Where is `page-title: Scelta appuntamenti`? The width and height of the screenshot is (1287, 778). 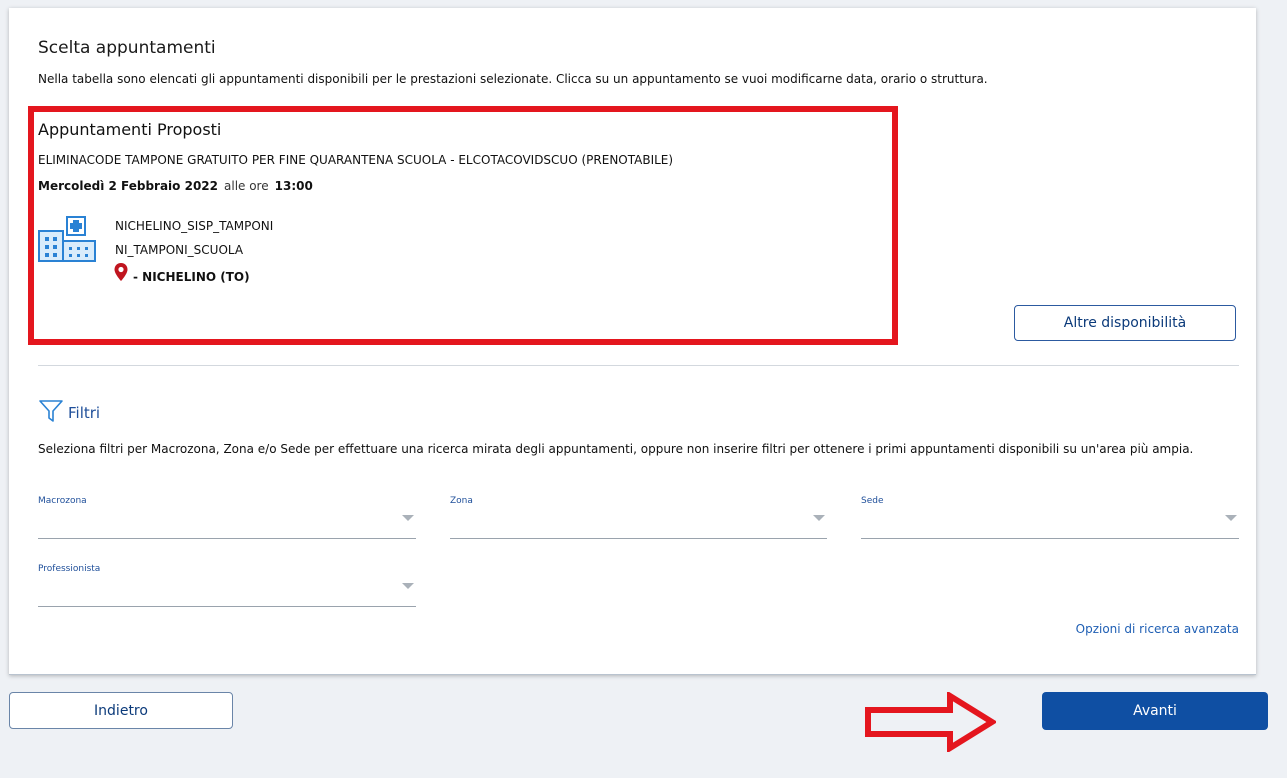
page-title: Scelta appuntamenti is located at coordinates (127, 48).